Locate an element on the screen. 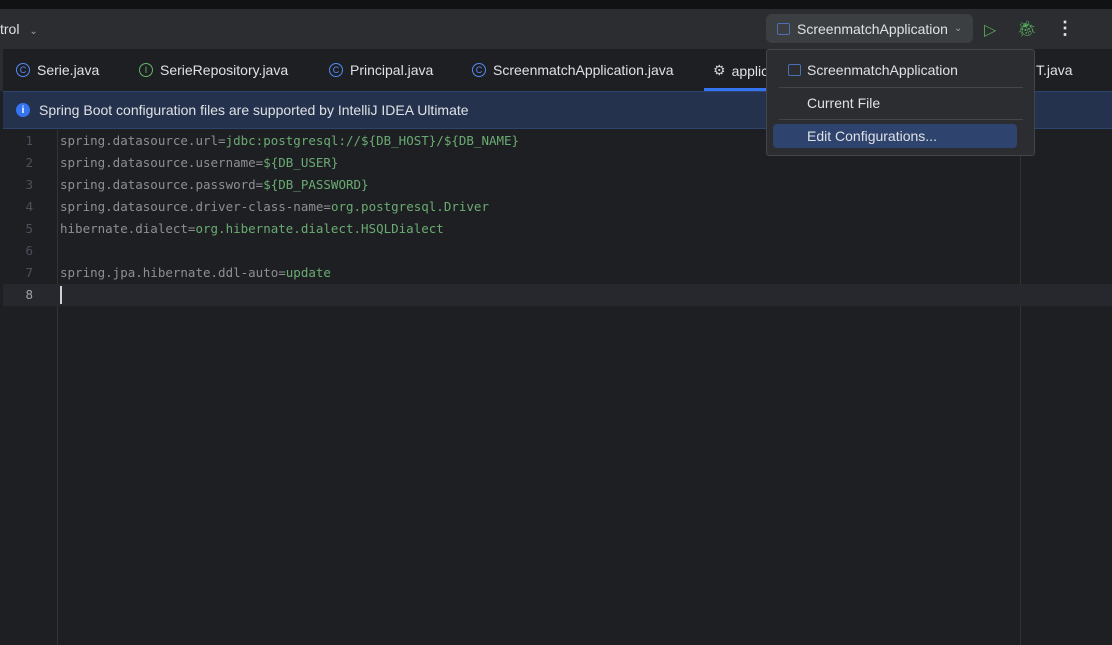 The height and width of the screenshot is (645, 1112). line-number: 1 is located at coordinates (29, 140).